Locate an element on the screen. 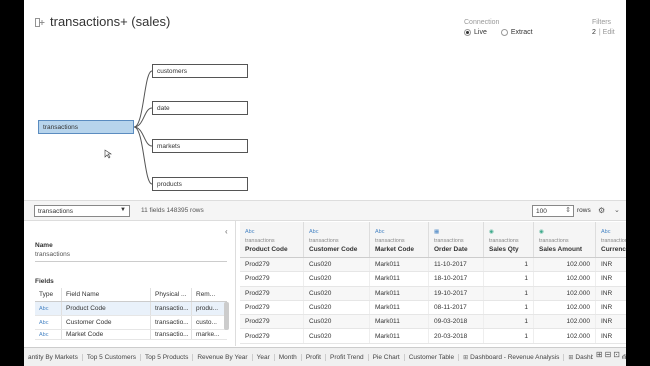 This screenshot has width=650, height=366. fields-label: Fields is located at coordinates (44, 281).